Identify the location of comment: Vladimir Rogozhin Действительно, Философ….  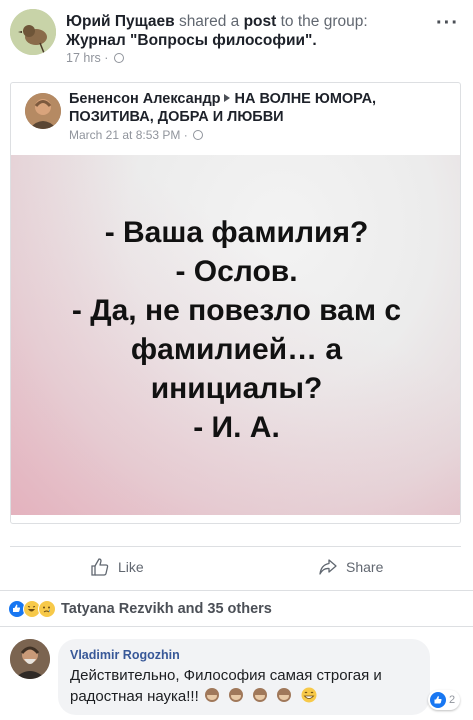
(236, 673).